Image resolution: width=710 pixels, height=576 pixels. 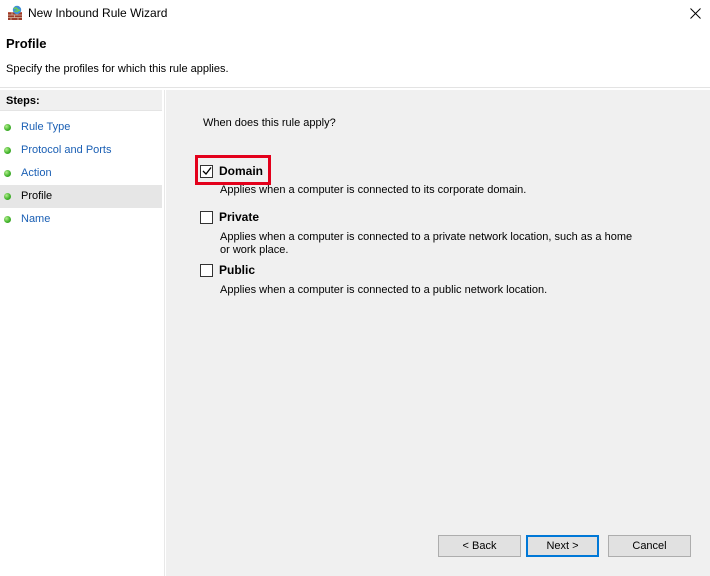 What do you see at coordinates (237, 270) in the screenshot?
I see `public-label: Public` at bounding box center [237, 270].